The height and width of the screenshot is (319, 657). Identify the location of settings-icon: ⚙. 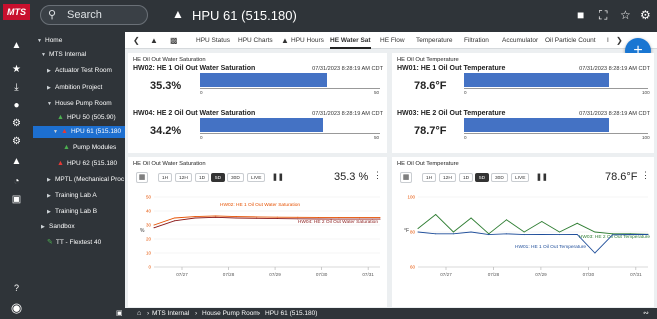
(16, 123).